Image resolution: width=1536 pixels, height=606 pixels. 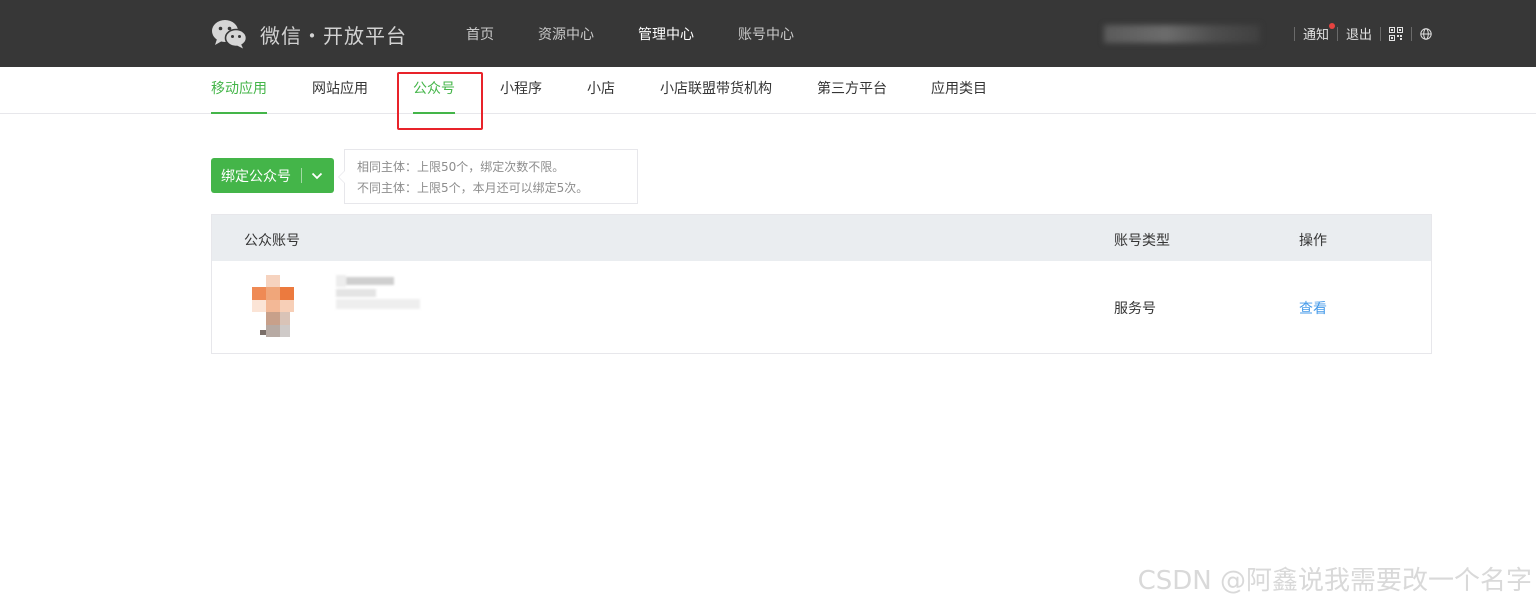 I want to click on table-row: 服务号 查看, so click(x=821, y=307).